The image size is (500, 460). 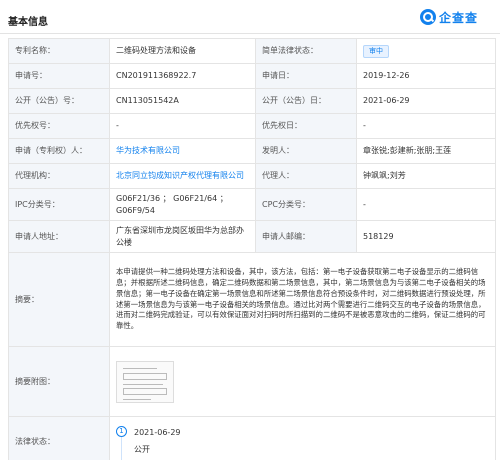 I want to click on table-row: 代理机构： 北京同立钧成知识产权代理有限公司 代理人： 钟飒飒;刘芳, so click(x=252, y=176).